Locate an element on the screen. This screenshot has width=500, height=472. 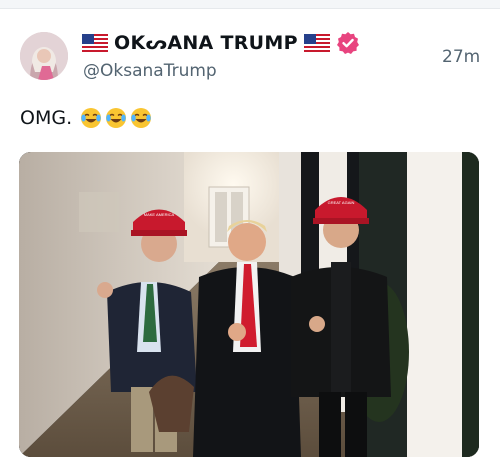
emoji-row is located at coordinates (116, 118).